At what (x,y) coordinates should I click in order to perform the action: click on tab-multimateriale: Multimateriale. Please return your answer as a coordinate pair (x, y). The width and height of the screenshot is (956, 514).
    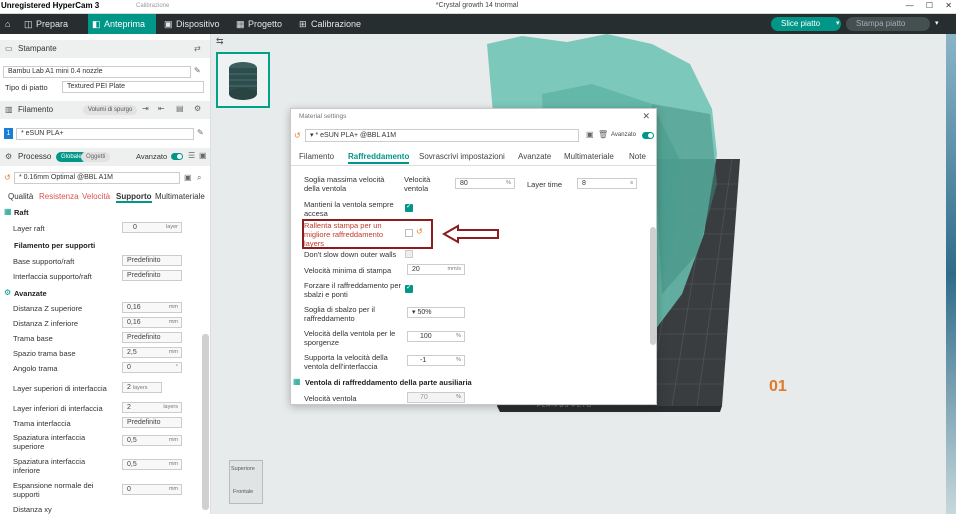
    Looking at the image, I should click on (180, 196).